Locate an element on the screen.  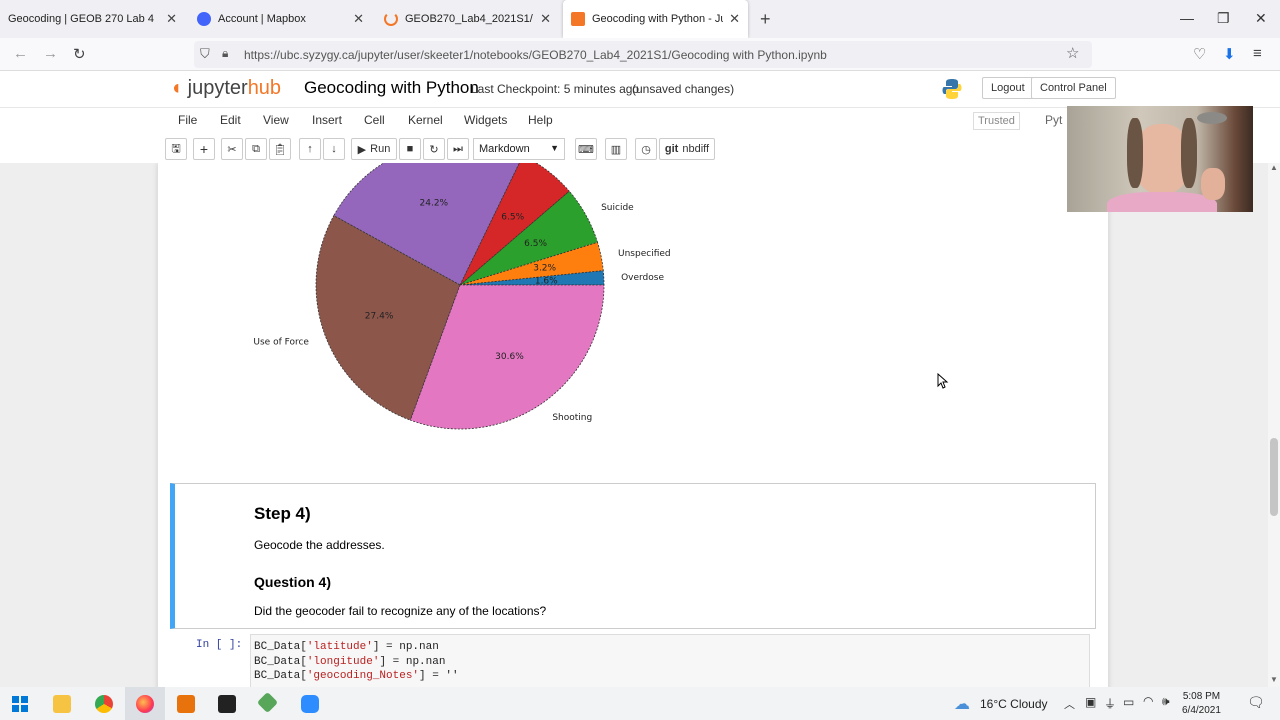
weather-text: 16°C Cloudy is located at coordinates (1014, 704).